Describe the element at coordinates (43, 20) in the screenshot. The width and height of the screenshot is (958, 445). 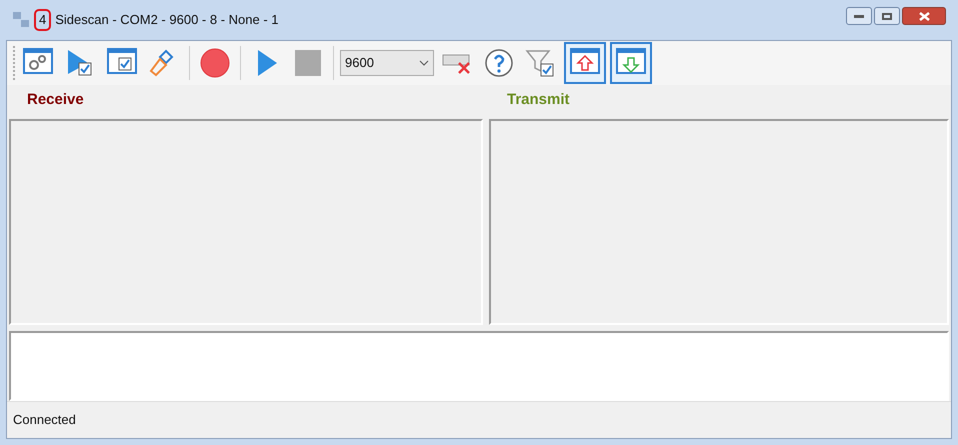
I see `window-number: 4` at that location.